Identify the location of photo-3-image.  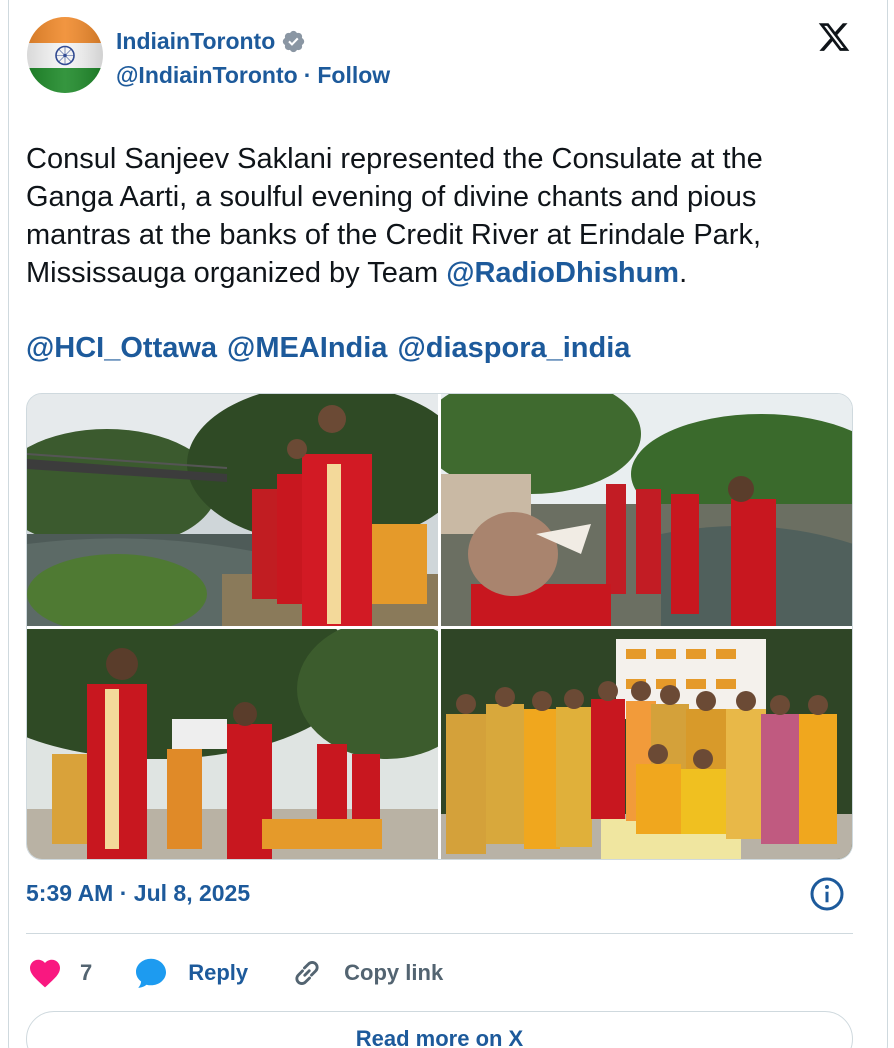
(232, 744).